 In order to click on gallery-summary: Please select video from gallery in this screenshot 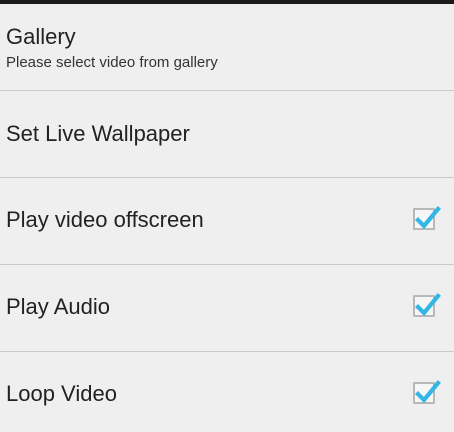, I will do `click(112, 62)`.